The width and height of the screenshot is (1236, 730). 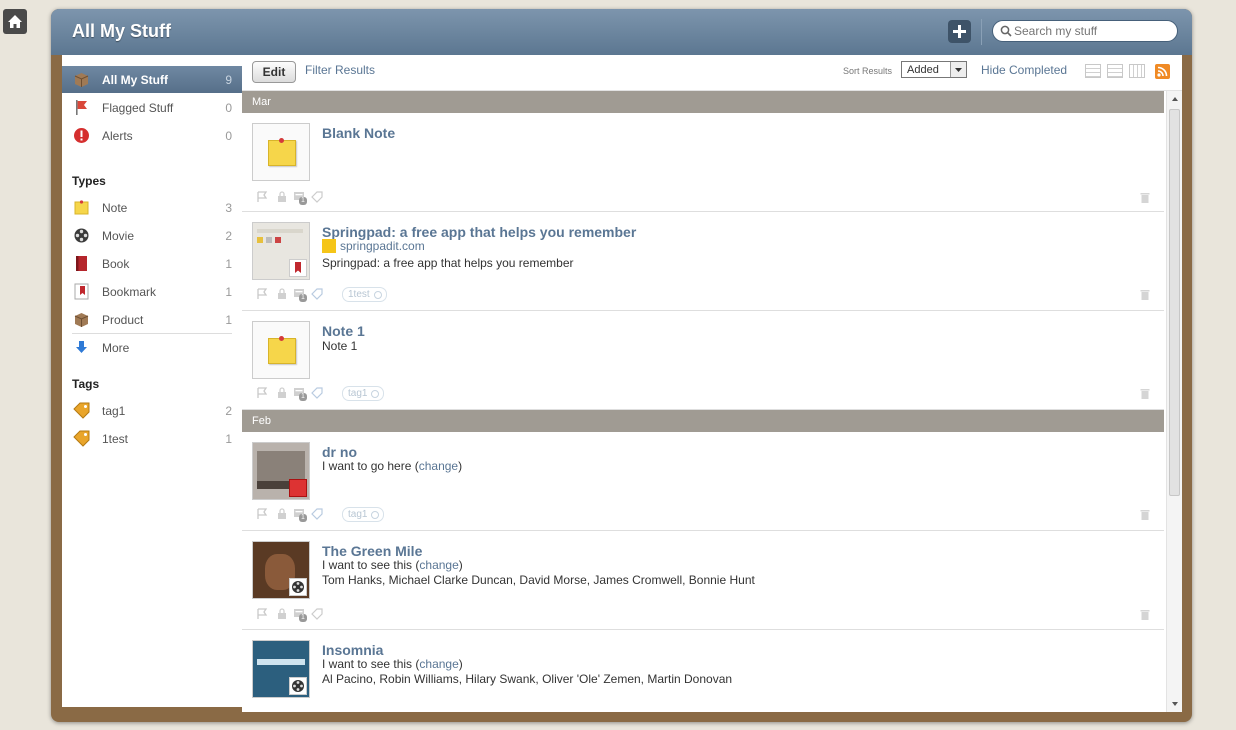 What do you see at coordinates (343, 331) in the screenshot?
I see `item-title: Note 1` at bounding box center [343, 331].